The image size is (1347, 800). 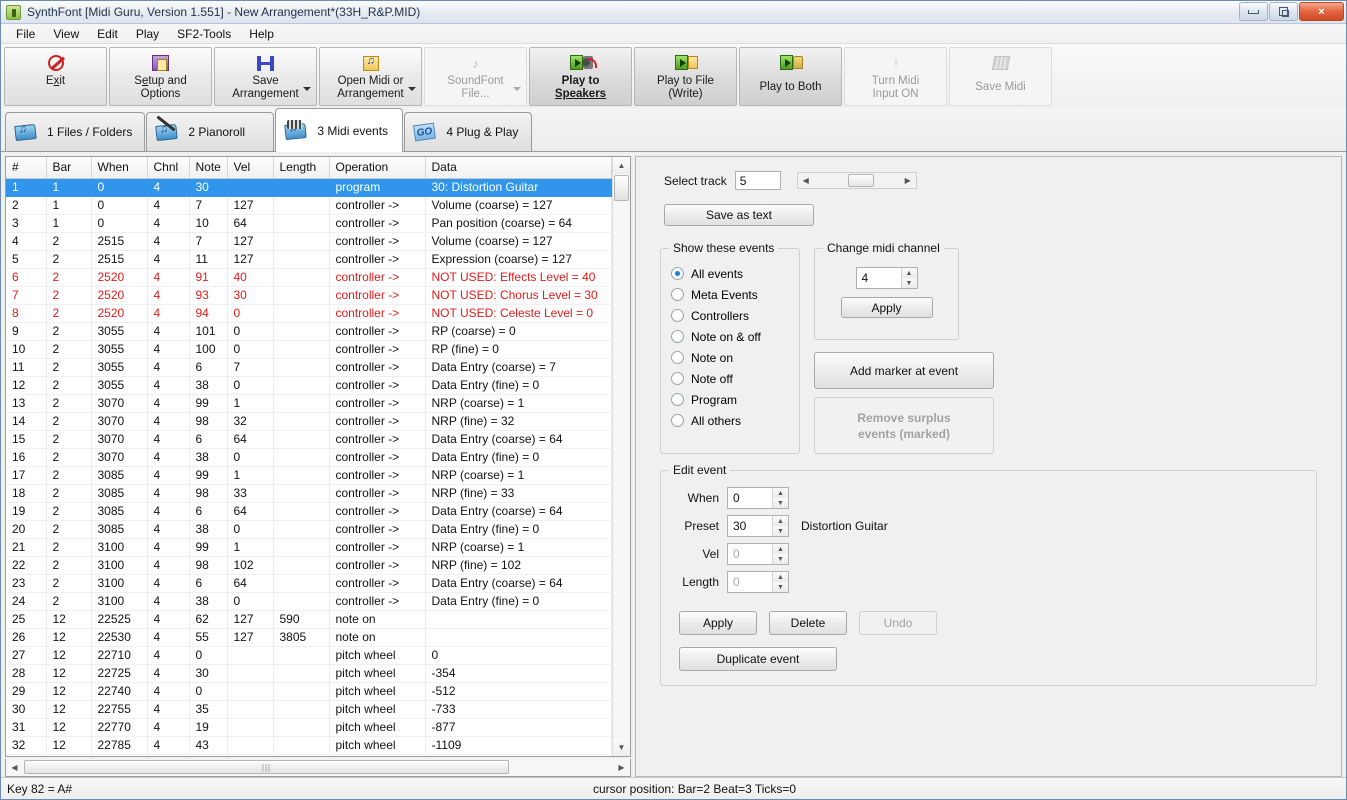 I want to click on radio-note-off: Note off, so click(x=730, y=378).